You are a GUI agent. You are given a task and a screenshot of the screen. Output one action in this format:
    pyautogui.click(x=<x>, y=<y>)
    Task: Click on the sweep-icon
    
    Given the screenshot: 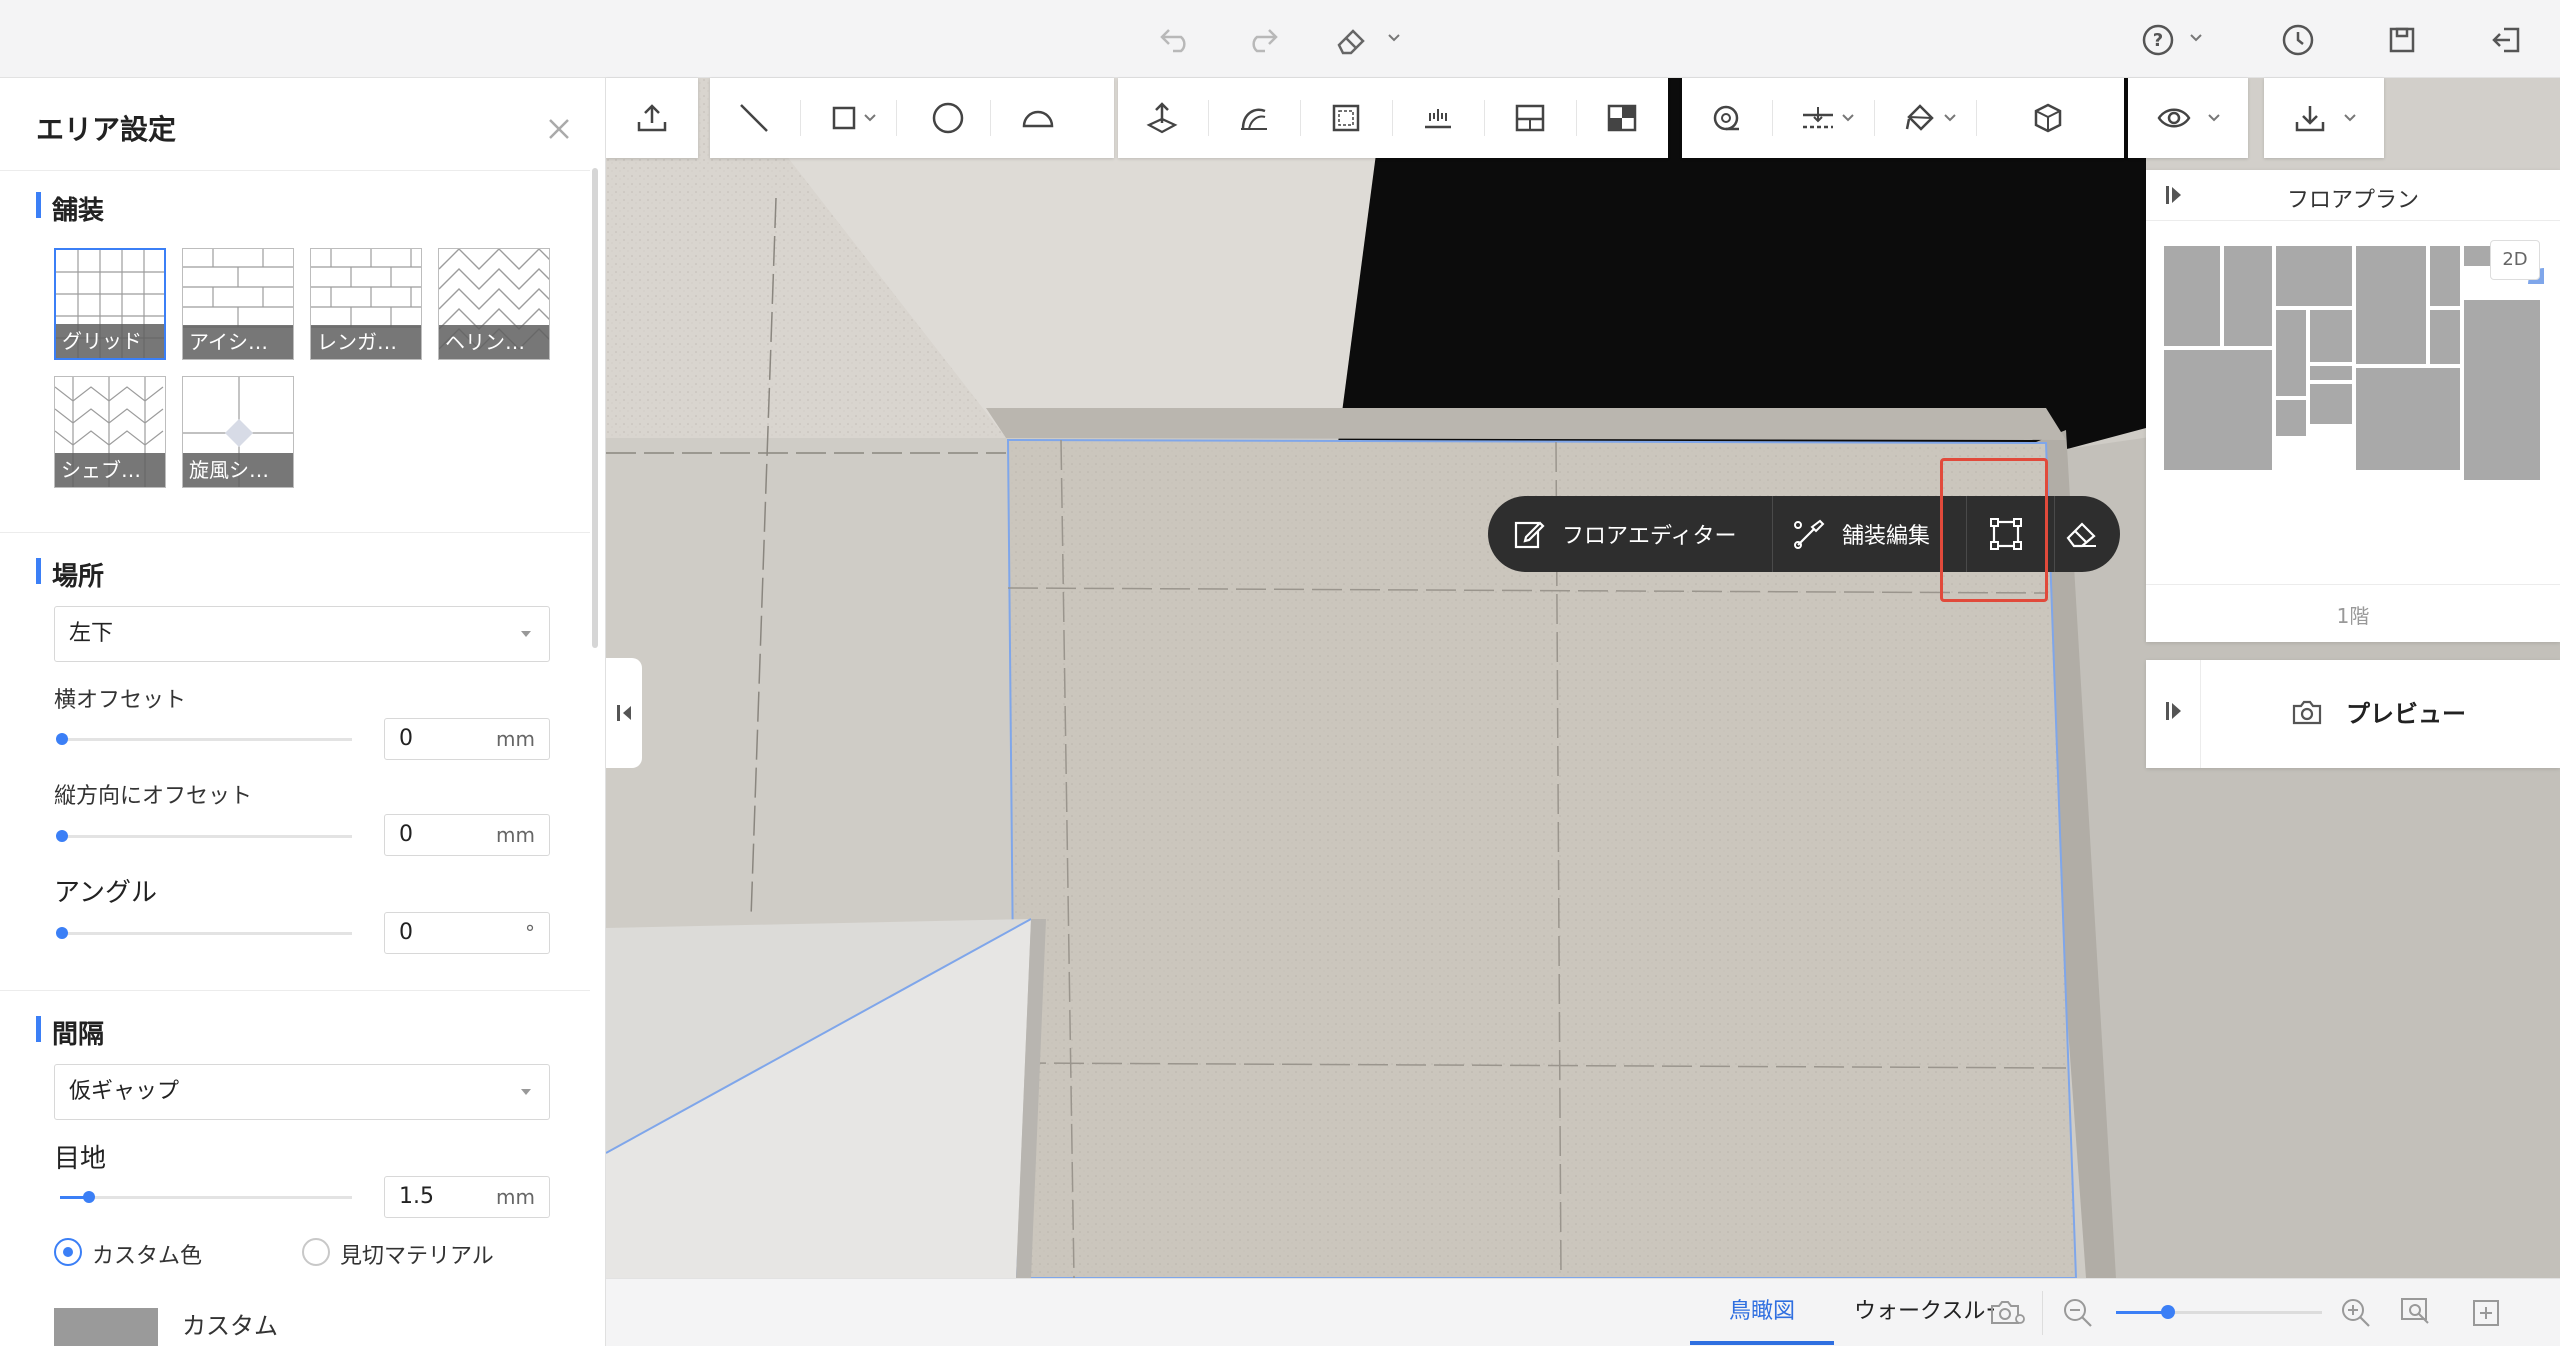 What is the action you would take?
    pyautogui.click(x=1254, y=118)
    